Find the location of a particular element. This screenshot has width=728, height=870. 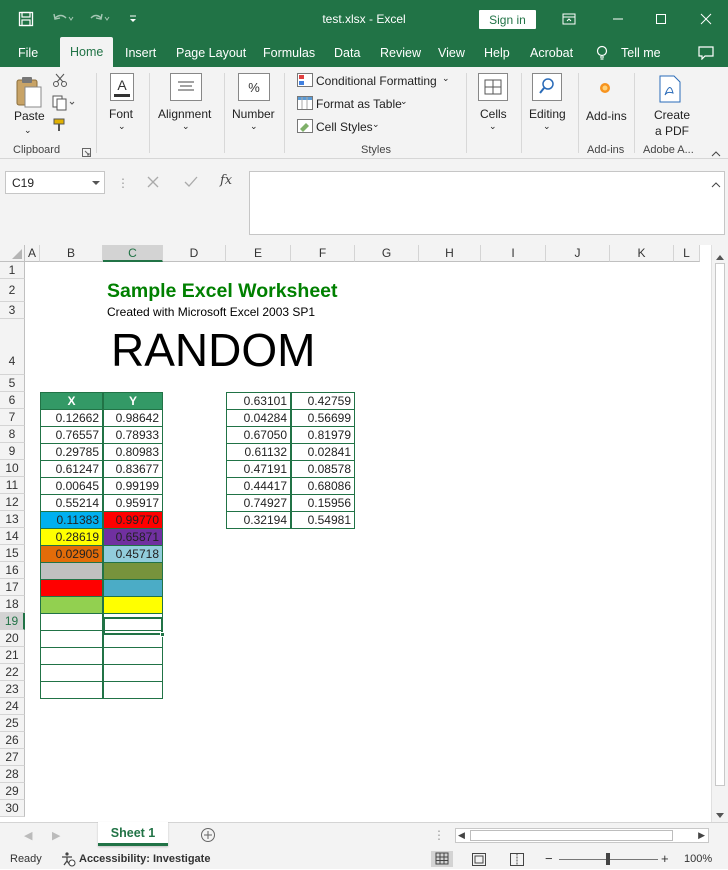

row-header-5: 5 is located at coordinates (12, 383).